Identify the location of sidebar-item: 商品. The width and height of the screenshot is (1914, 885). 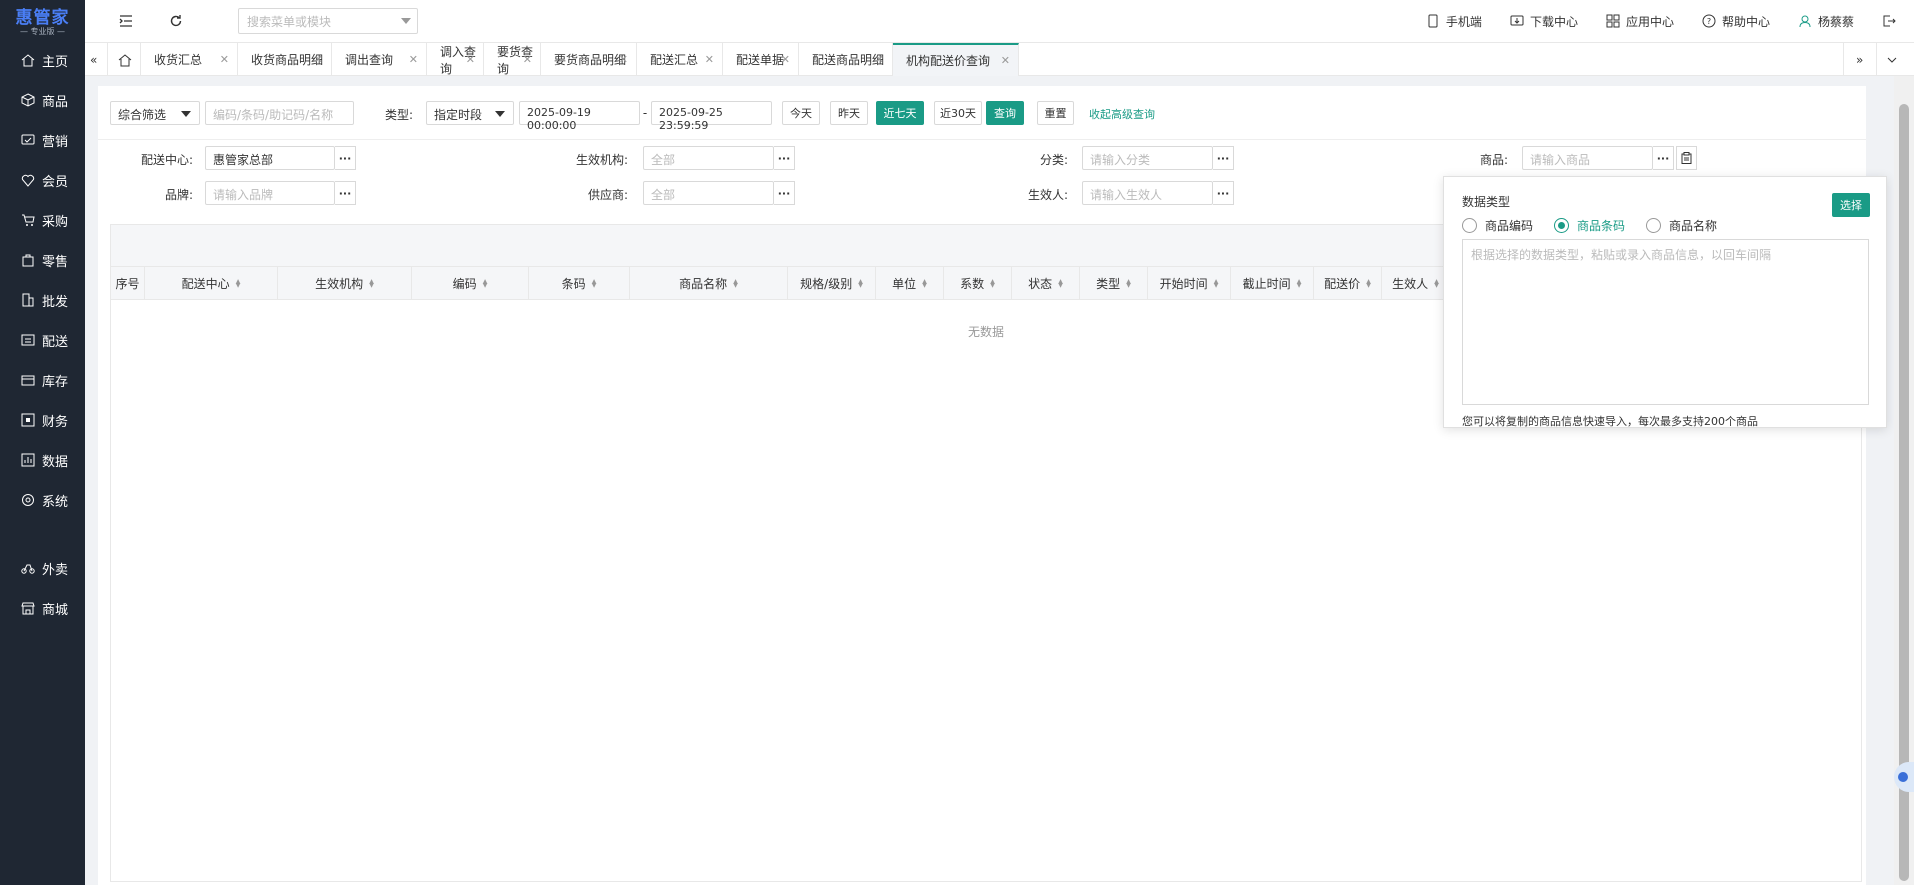
(42, 100).